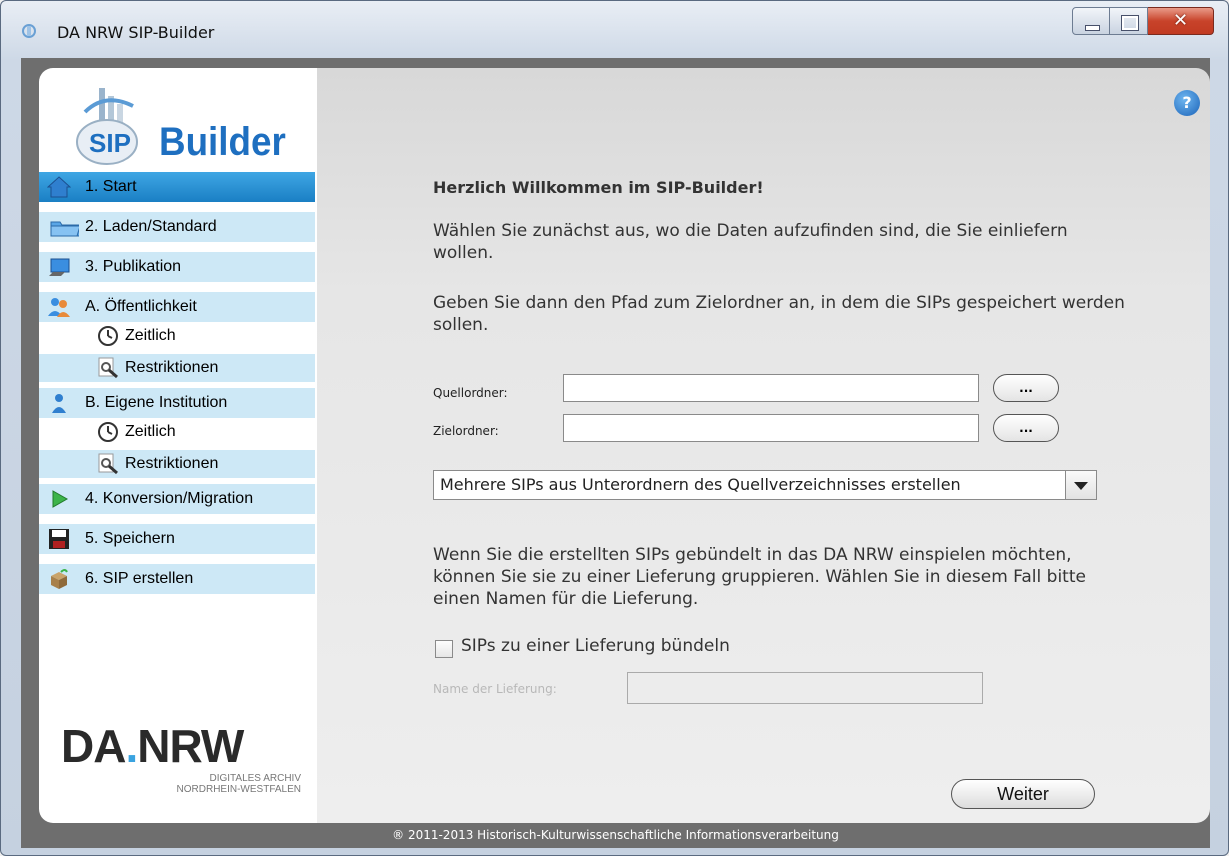 This screenshot has height=856, width=1229. Describe the element at coordinates (598, 187) in the screenshot. I see `welcome-heading: Herzlich Willkommen im SIP-Builder!` at that location.